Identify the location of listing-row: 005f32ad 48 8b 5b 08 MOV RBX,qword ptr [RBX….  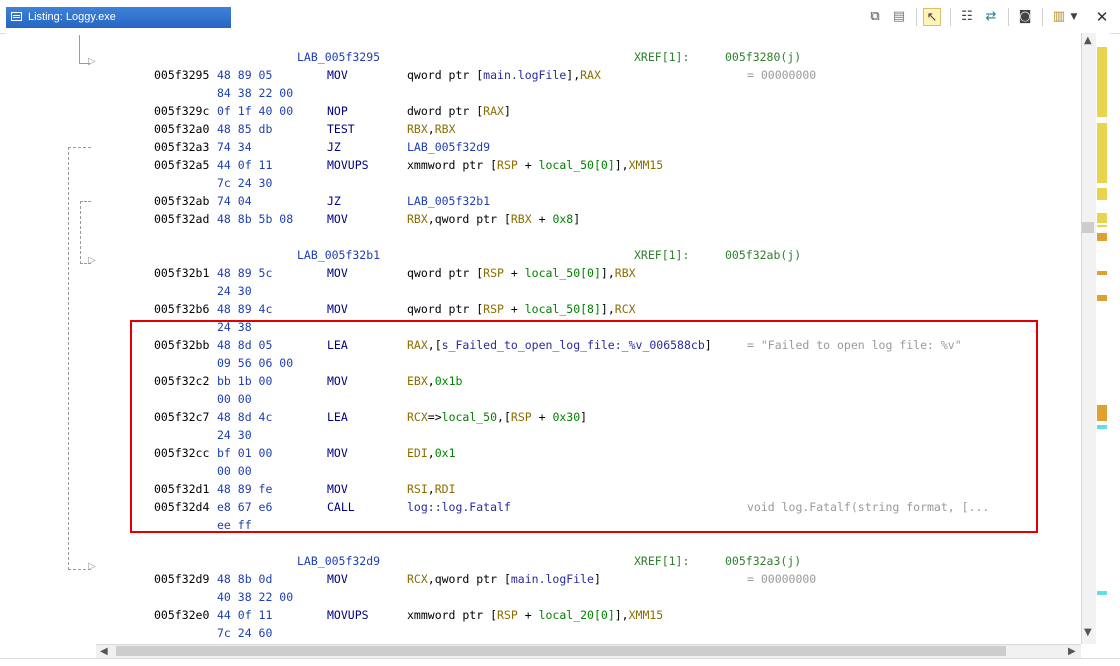
(588, 219).